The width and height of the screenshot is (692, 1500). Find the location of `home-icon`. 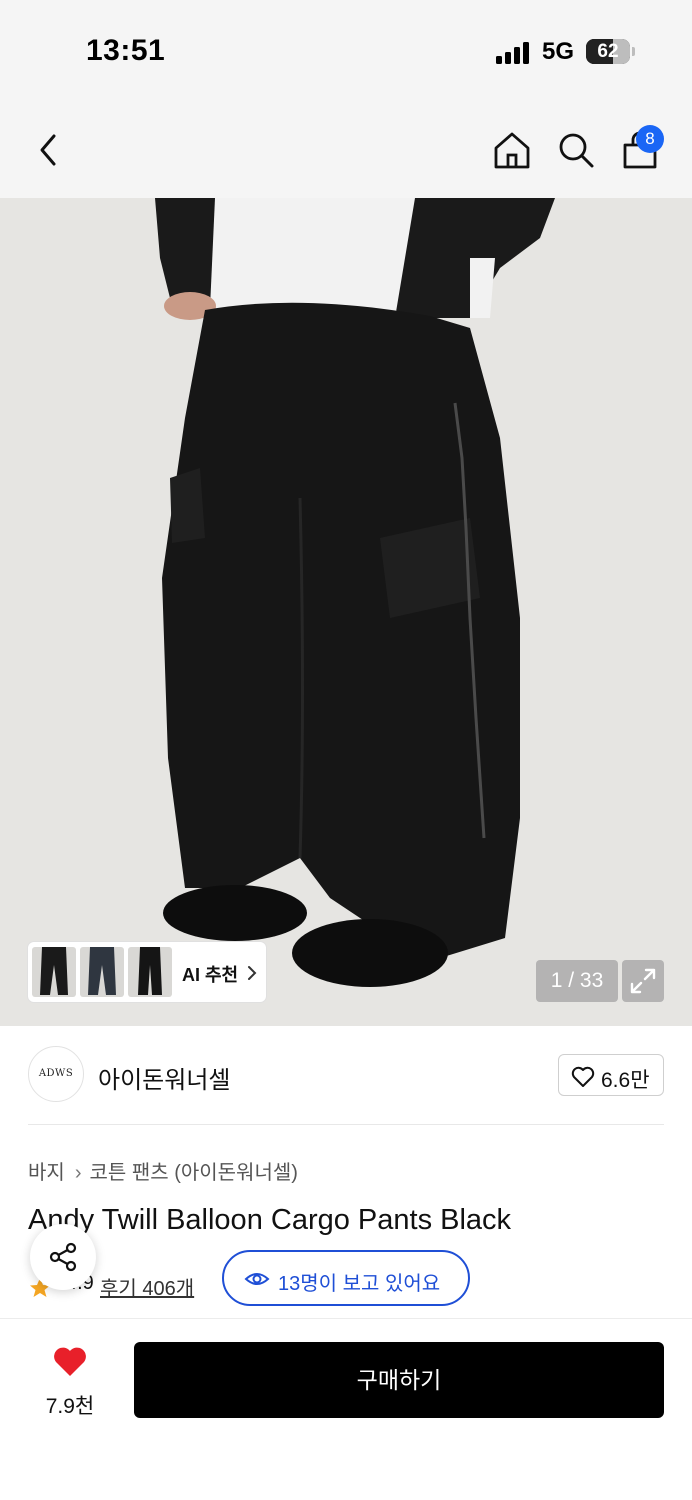

home-icon is located at coordinates (512, 150).